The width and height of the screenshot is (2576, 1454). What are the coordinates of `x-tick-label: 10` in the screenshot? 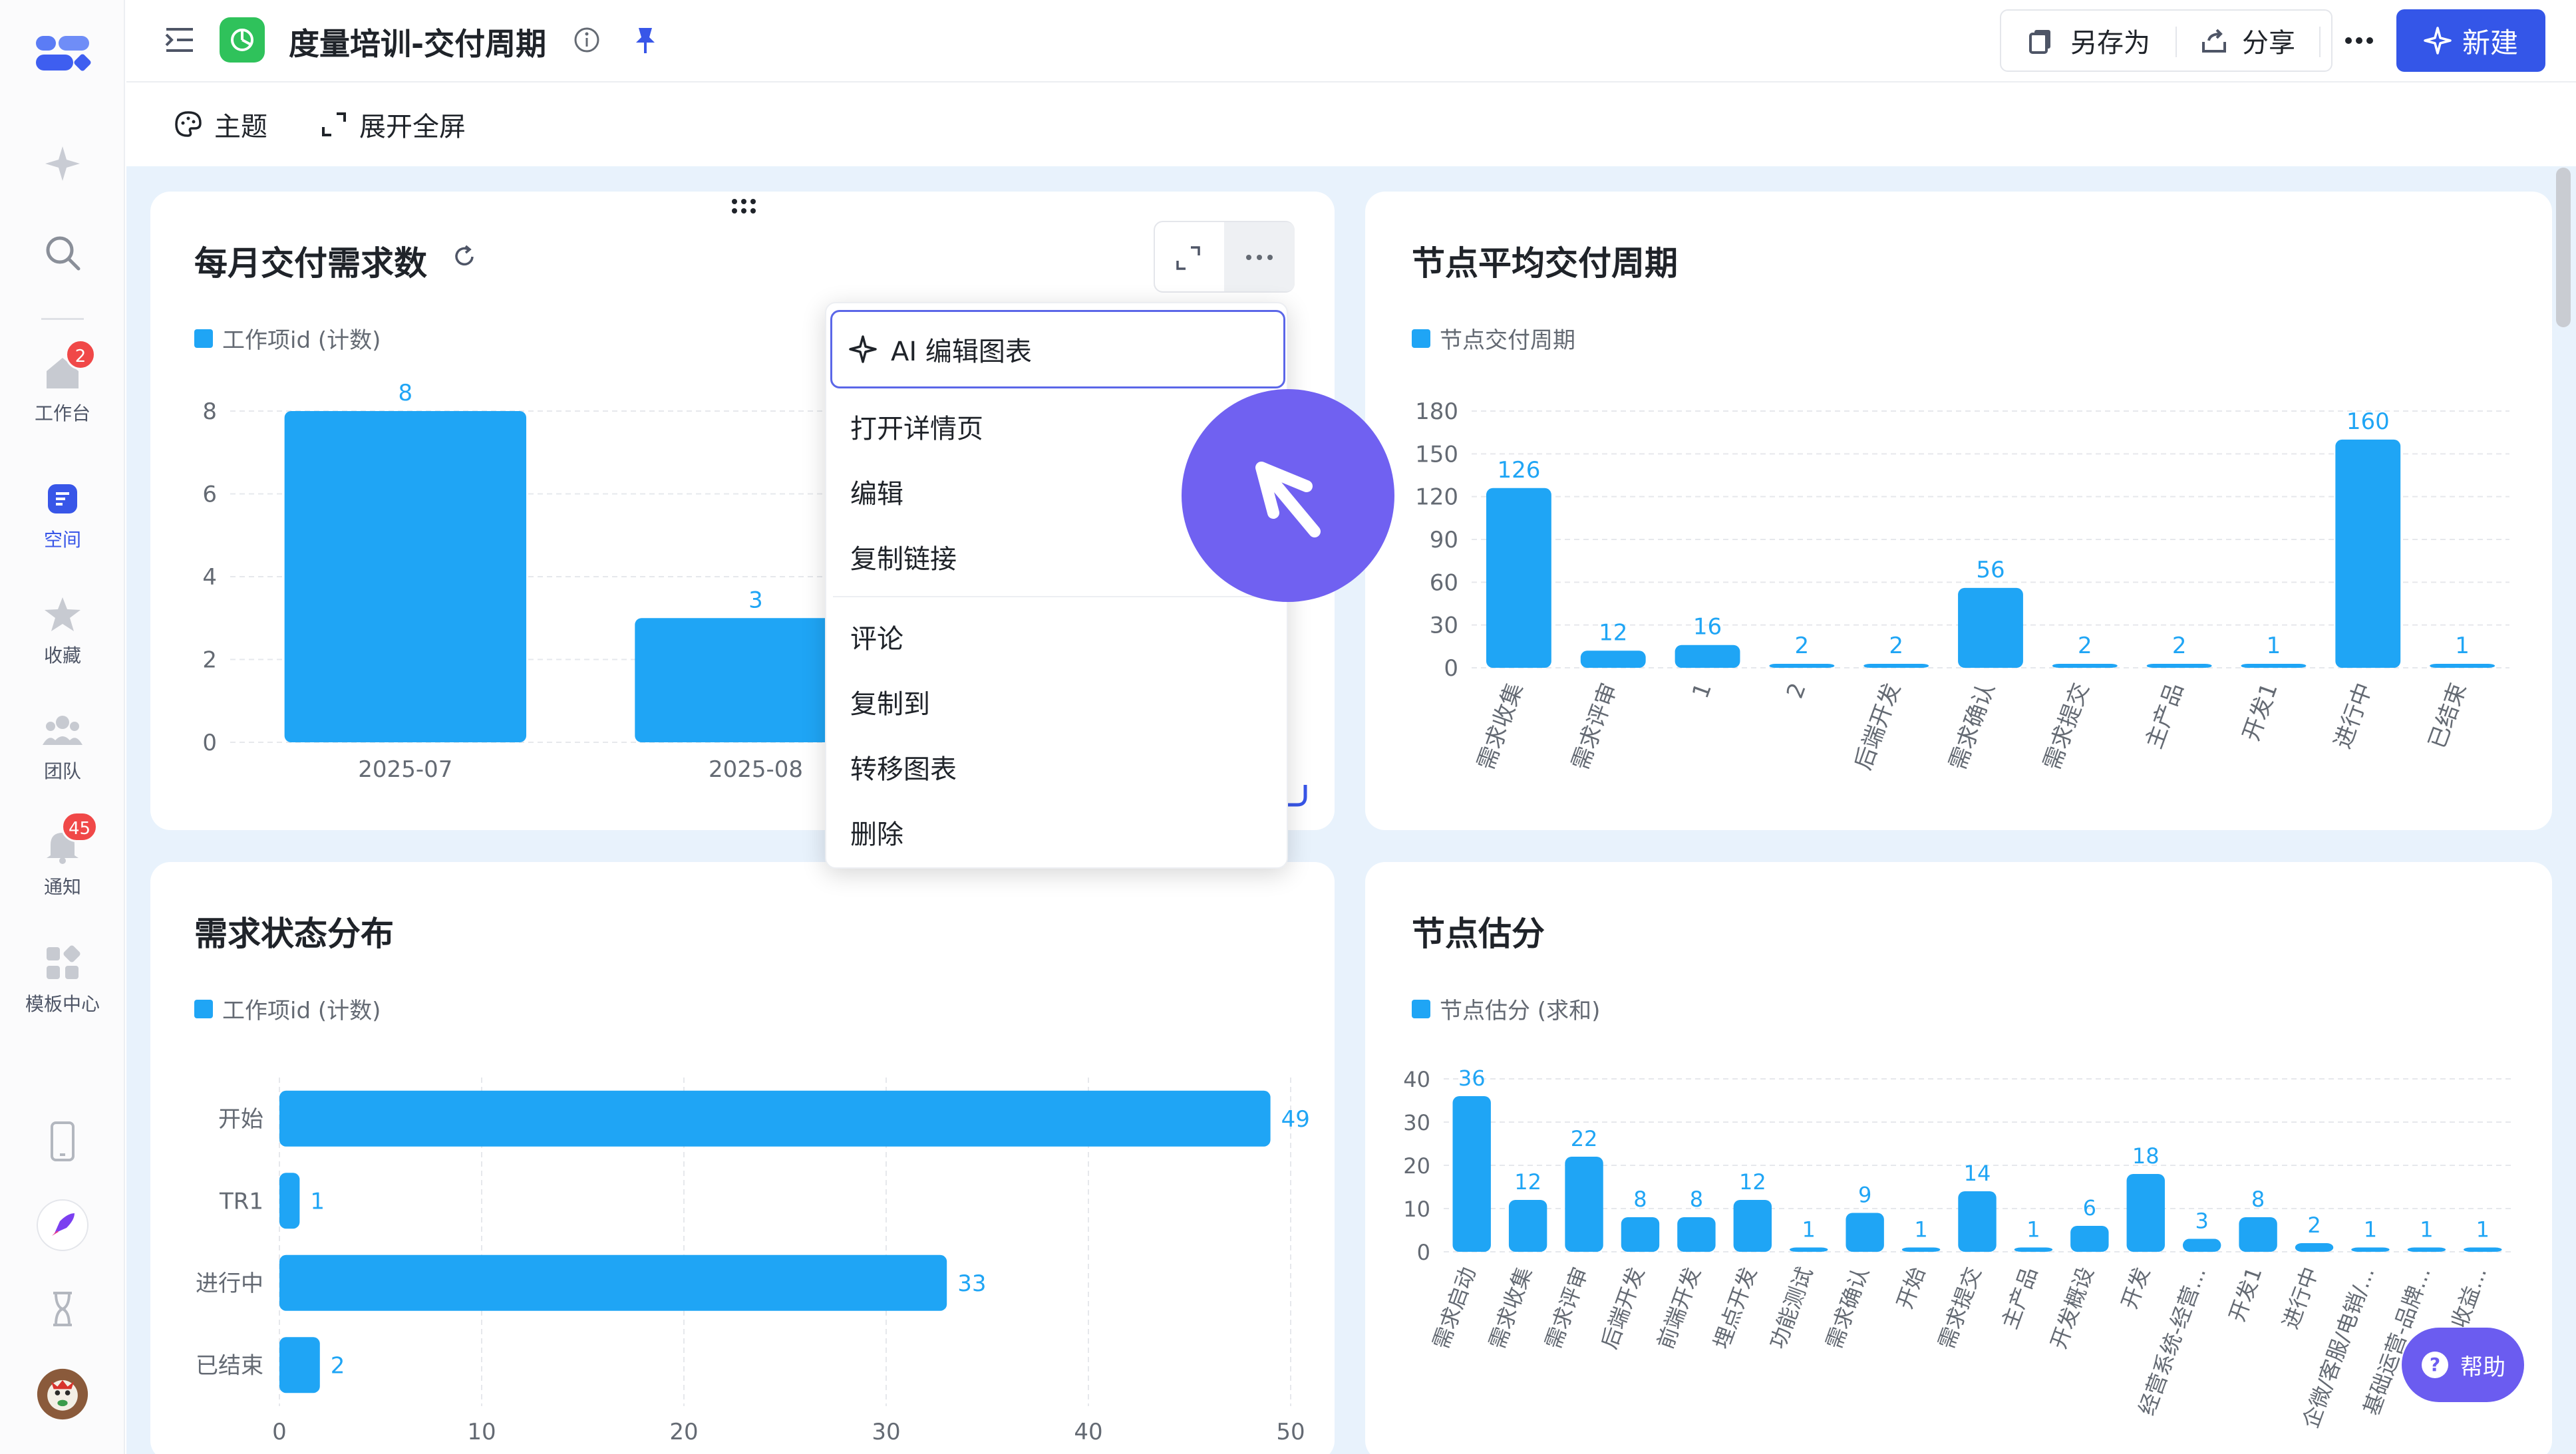 It's located at (481, 1432).